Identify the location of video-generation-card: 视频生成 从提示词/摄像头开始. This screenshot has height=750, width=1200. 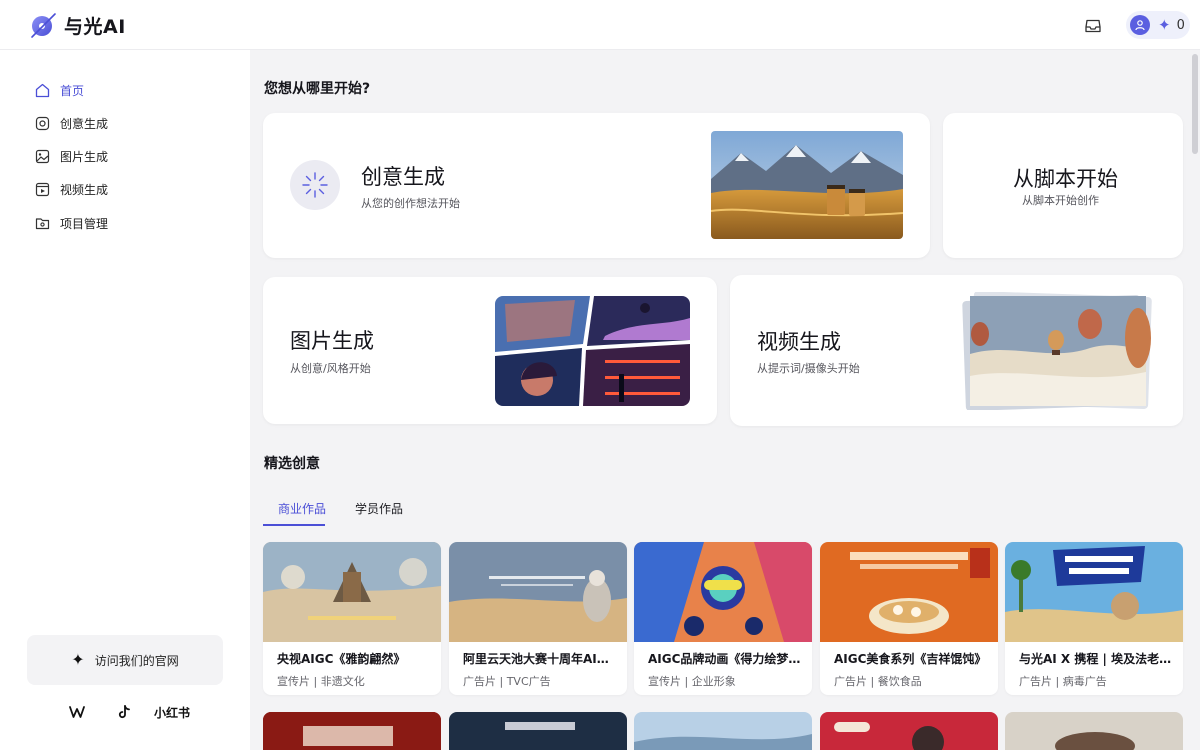
(956, 350).